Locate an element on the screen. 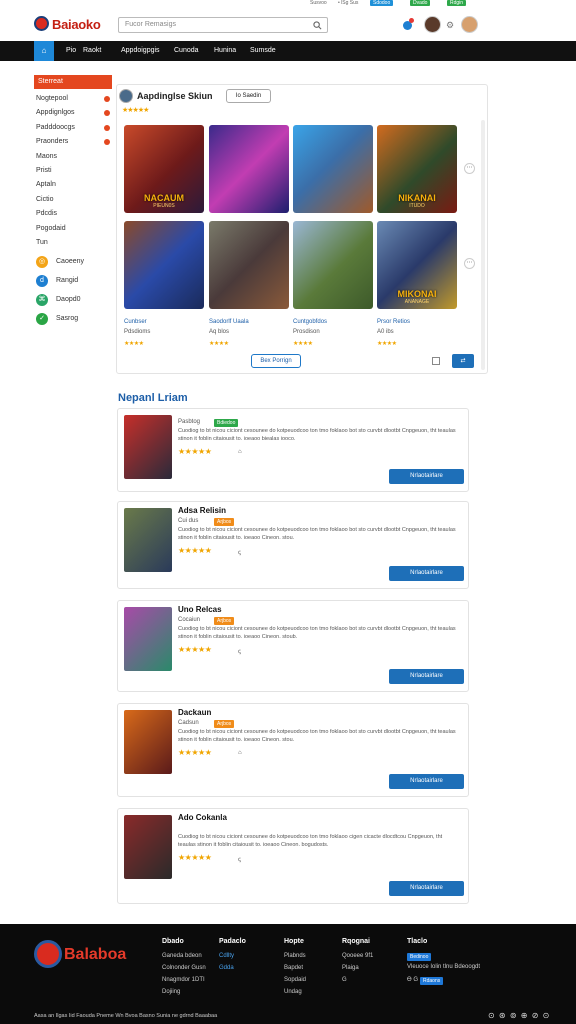 The image size is (576, 1024). featured-follow-button: Io Saedin is located at coordinates (248, 96).